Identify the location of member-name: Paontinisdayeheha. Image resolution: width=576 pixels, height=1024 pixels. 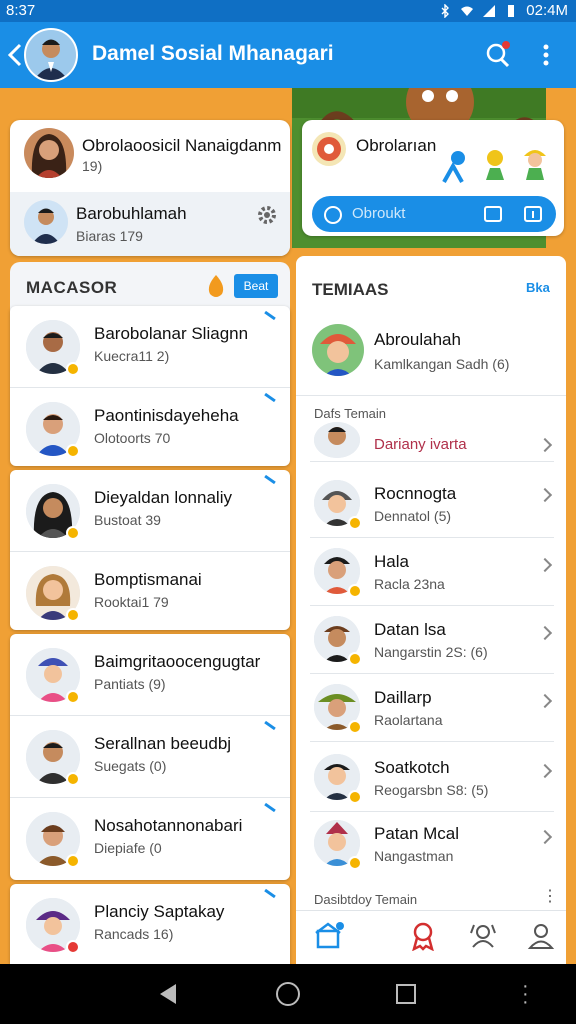
(166, 415).